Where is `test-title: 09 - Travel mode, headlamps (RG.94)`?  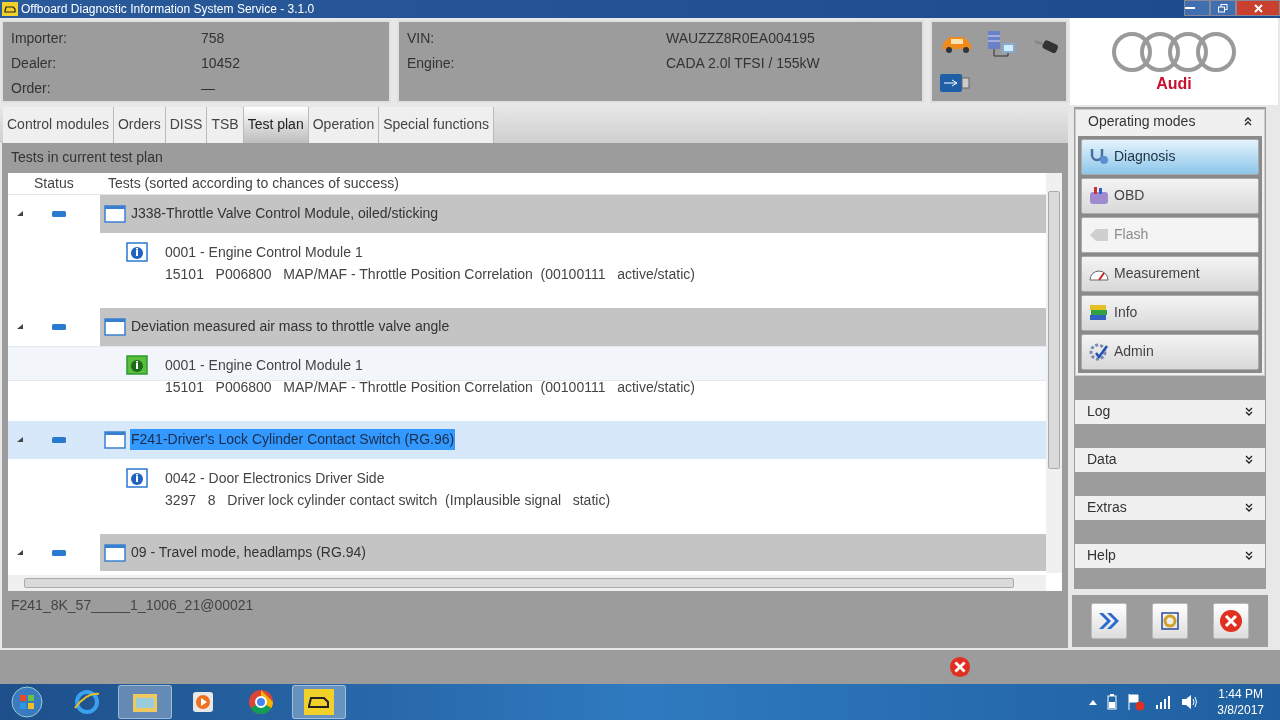 test-title: 09 - Travel mode, headlamps (RG.94) is located at coordinates (248, 553).